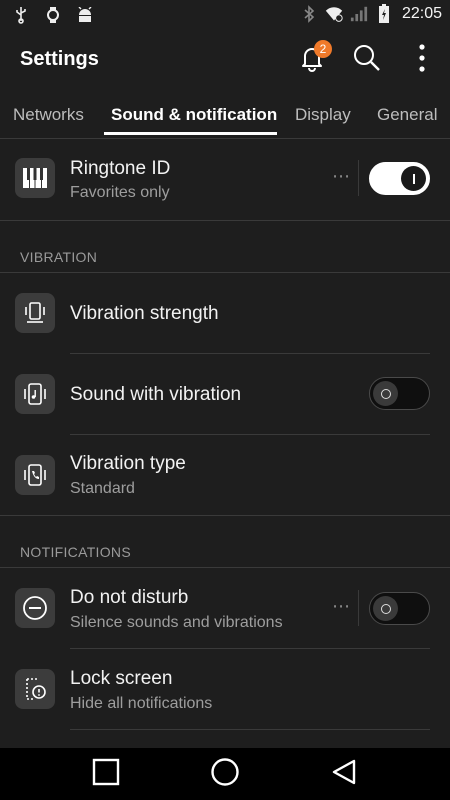 The image size is (450, 800). I want to click on status-time: 22:05, so click(421, 13).